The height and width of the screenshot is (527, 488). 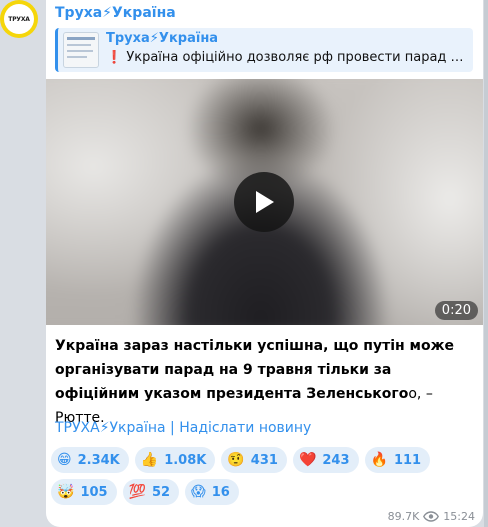 I want to click on avatar-logo: ТРУХА, so click(x=19, y=19).